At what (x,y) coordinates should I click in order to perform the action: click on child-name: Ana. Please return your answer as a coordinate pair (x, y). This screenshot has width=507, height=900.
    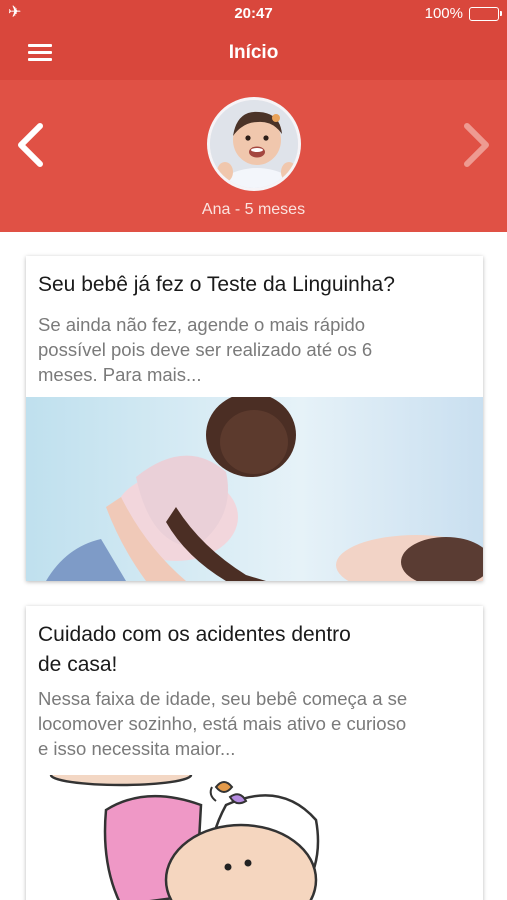
    Looking at the image, I should click on (216, 209).